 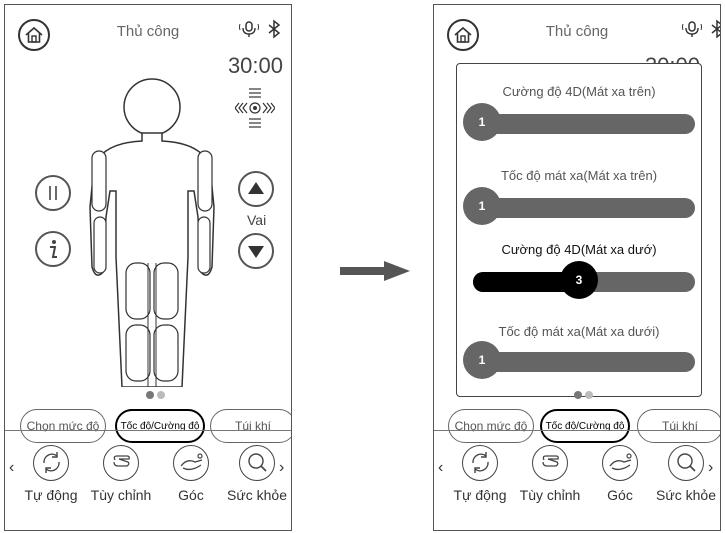 I want to click on info-icon, so click(x=53, y=249).